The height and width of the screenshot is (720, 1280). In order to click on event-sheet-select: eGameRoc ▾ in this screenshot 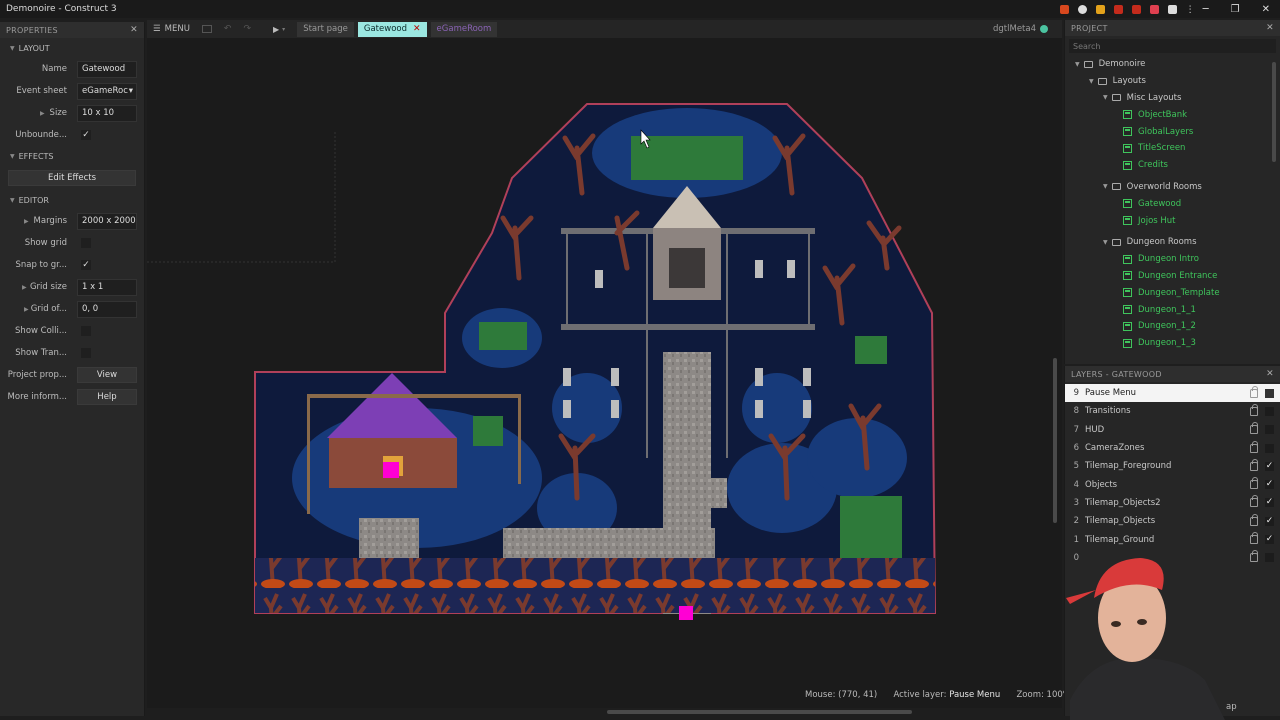, I will do `click(107, 91)`.